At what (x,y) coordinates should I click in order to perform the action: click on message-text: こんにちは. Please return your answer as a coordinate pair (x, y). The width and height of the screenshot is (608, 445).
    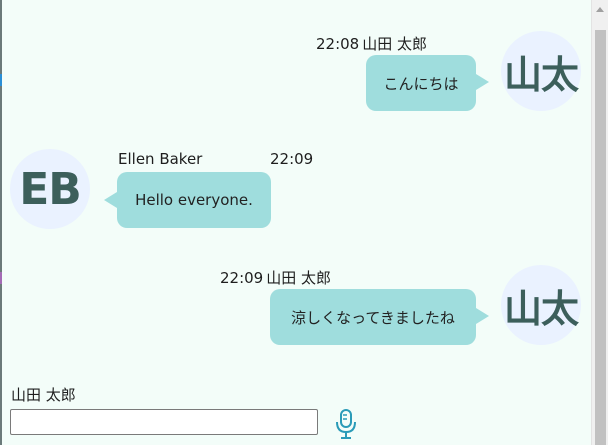
    Looking at the image, I should click on (421, 83).